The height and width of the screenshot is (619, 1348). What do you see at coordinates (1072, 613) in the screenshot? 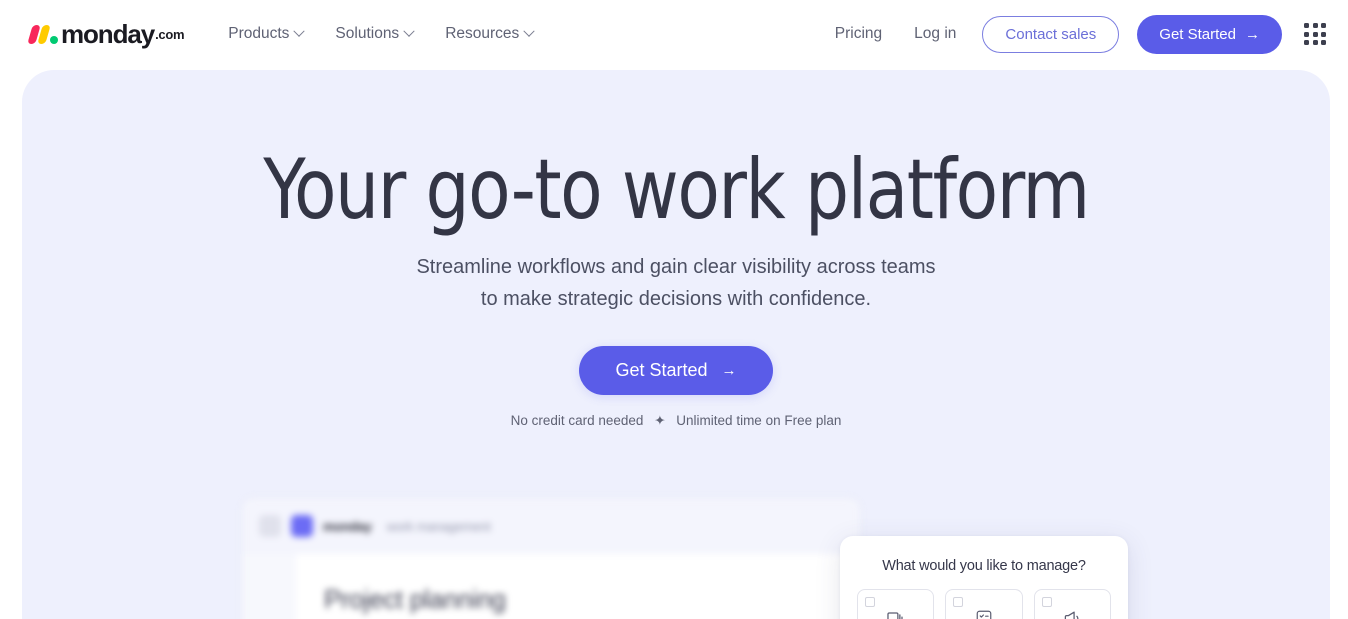
I see `megaphone-icon` at bounding box center [1072, 613].